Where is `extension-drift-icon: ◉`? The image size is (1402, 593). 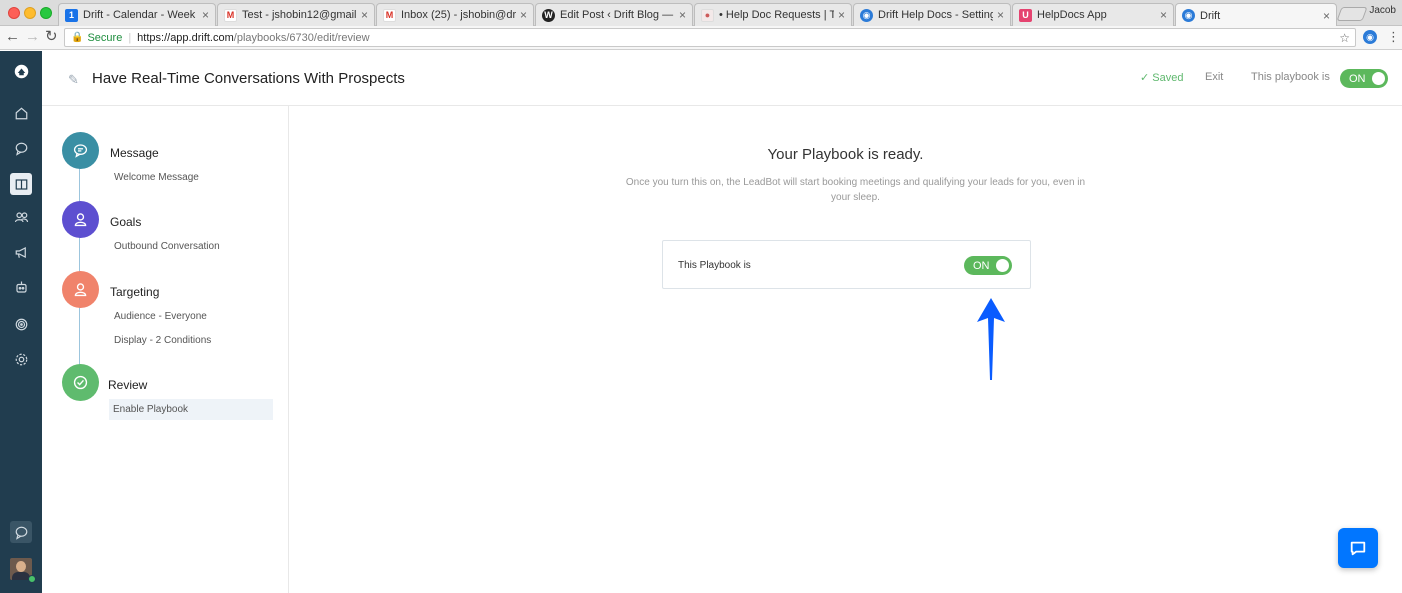 extension-drift-icon: ◉ is located at coordinates (1370, 37).